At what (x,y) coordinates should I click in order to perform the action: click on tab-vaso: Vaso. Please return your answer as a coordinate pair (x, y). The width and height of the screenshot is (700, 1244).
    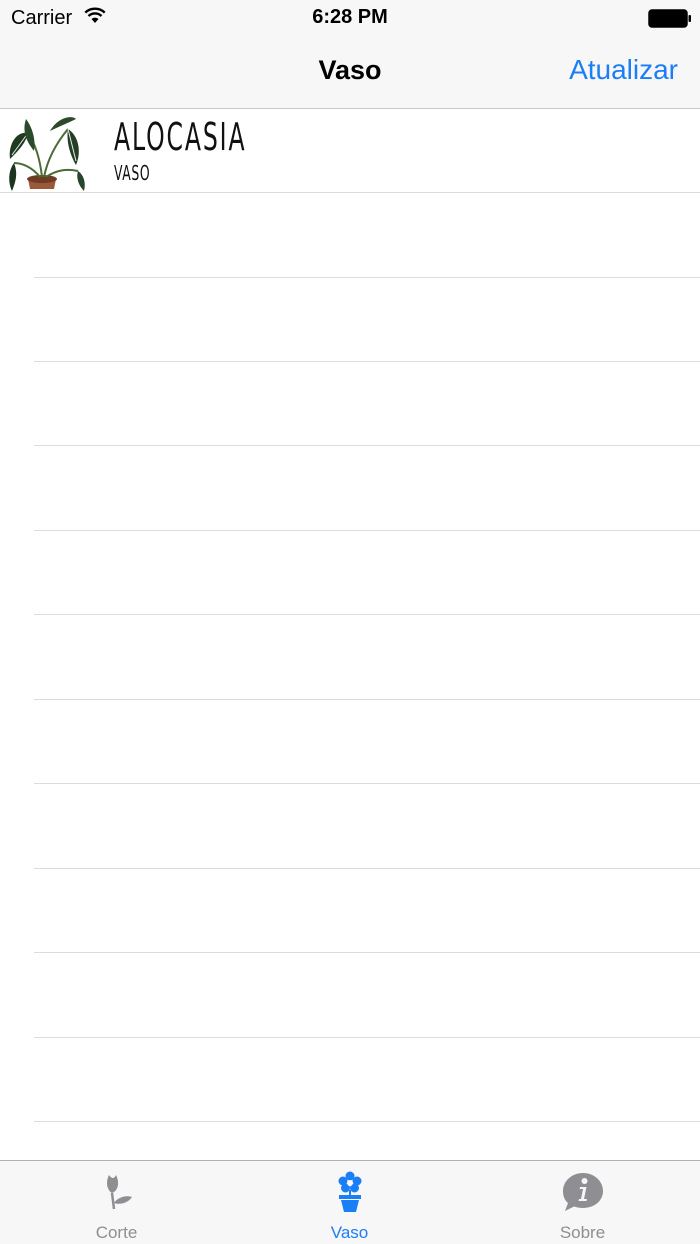
    Looking at the image, I should click on (349, 1202).